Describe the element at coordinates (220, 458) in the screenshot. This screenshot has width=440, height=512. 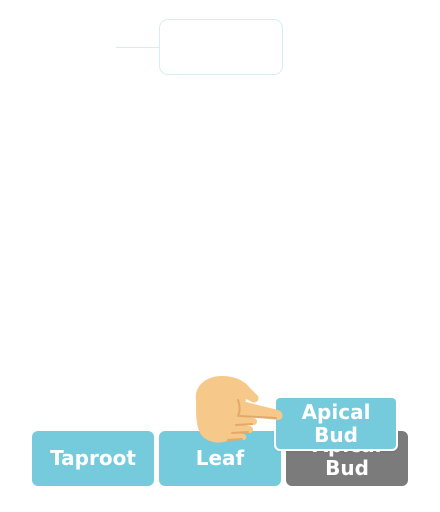
I see `tile-label: Leaf` at that location.